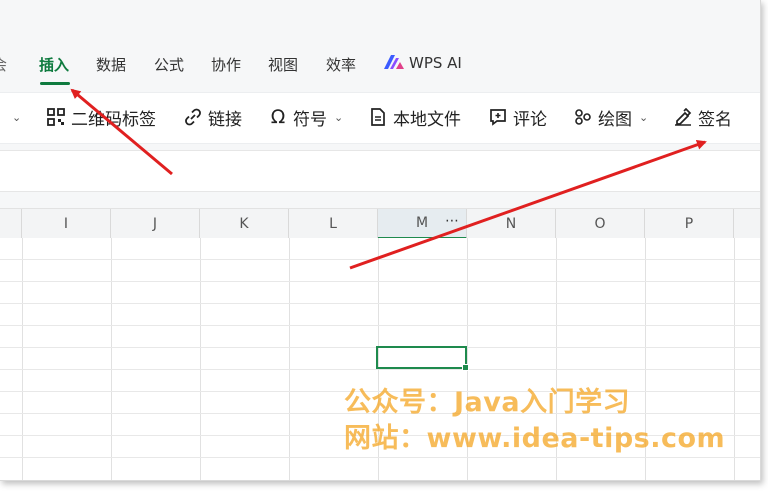  I want to click on tab-formula: 公式, so click(169, 64).